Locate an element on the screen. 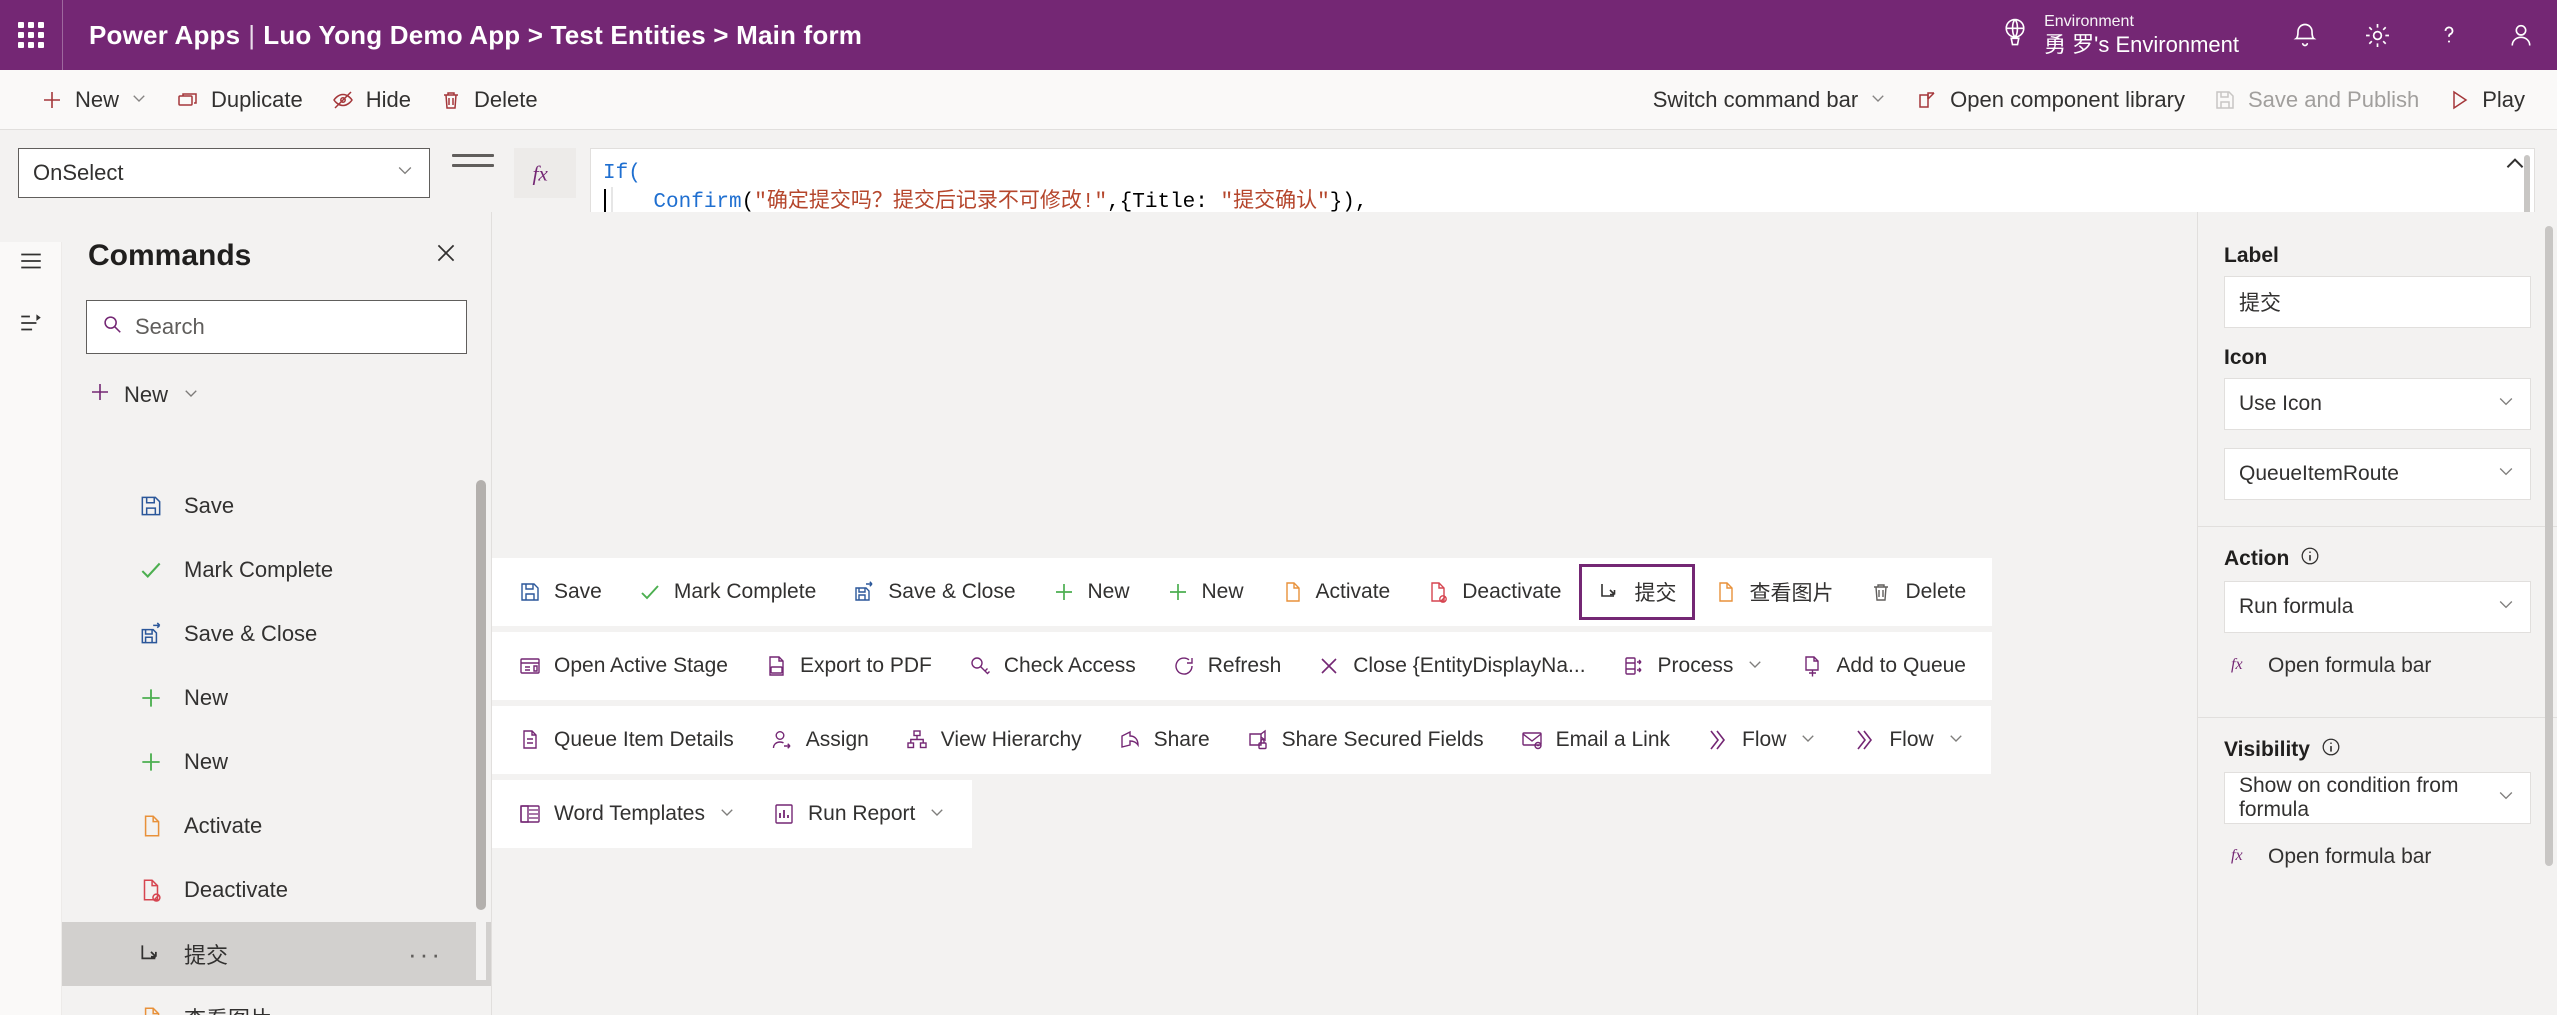  preview-button-label: Run Report is located at coordinates (861, 813).